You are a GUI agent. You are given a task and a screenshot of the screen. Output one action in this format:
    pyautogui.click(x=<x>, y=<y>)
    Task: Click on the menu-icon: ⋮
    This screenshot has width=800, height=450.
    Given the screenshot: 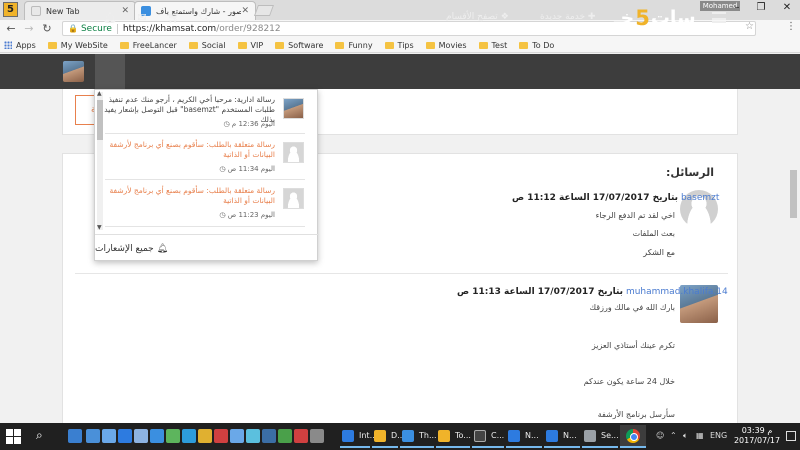 What is the action you would take?
    pyautogui.click(x=791, y=26)
    